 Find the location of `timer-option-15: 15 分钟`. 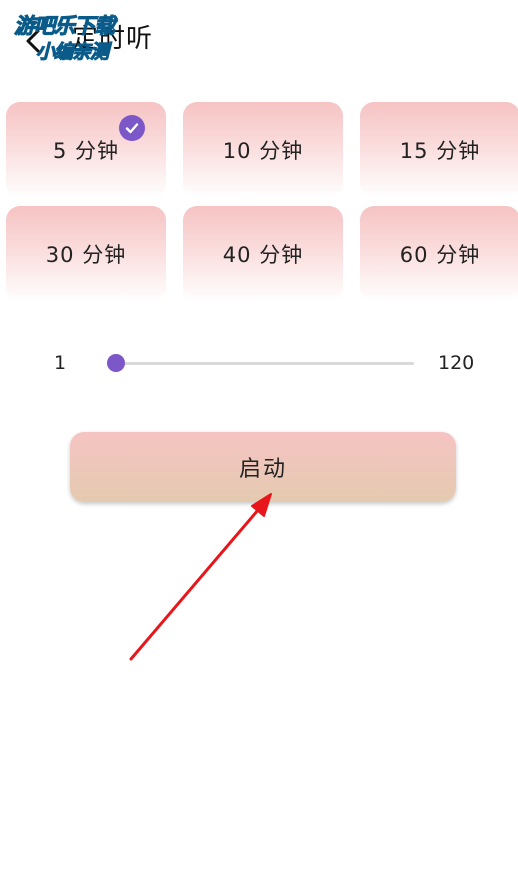

timer-option-15: 15 分钟 is located at coordinates (439, 150).